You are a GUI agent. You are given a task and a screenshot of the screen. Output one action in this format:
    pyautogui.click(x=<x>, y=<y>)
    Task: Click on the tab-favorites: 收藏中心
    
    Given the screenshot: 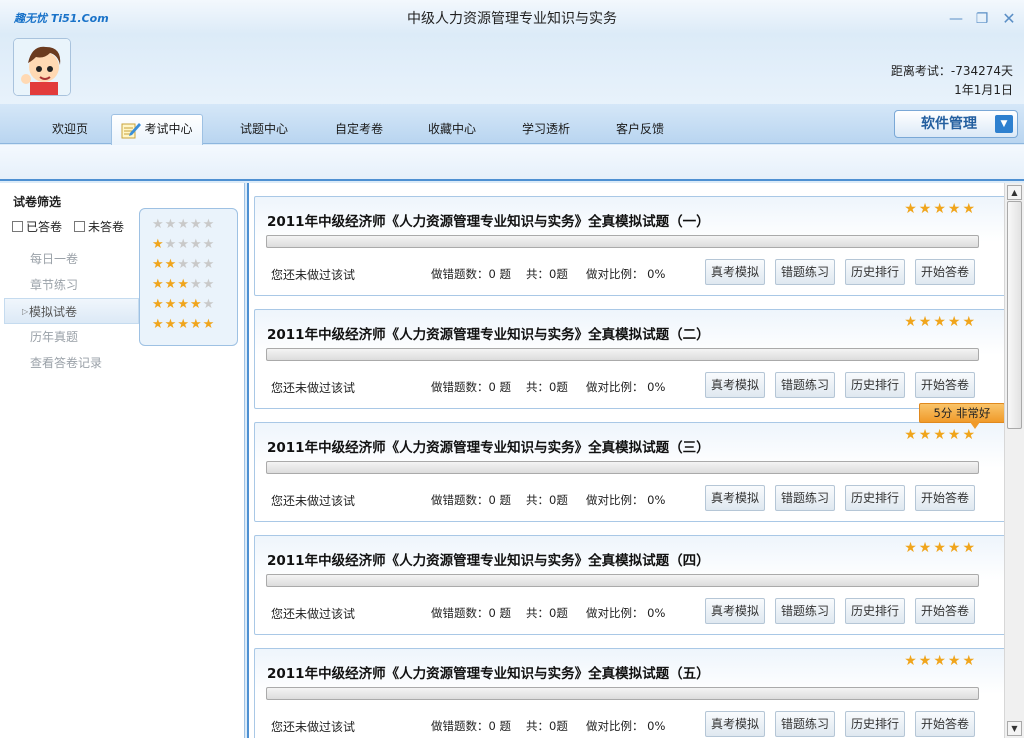 What is the action you would take?
    pyautogui.click(x=452, y=130)
    